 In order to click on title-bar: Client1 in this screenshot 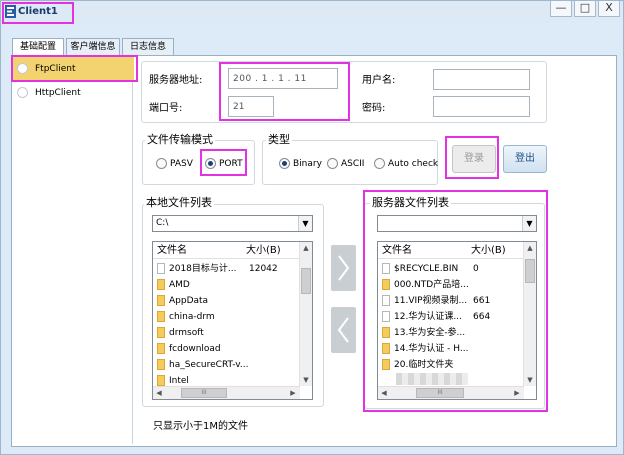, I will do `click(312, 12)`.